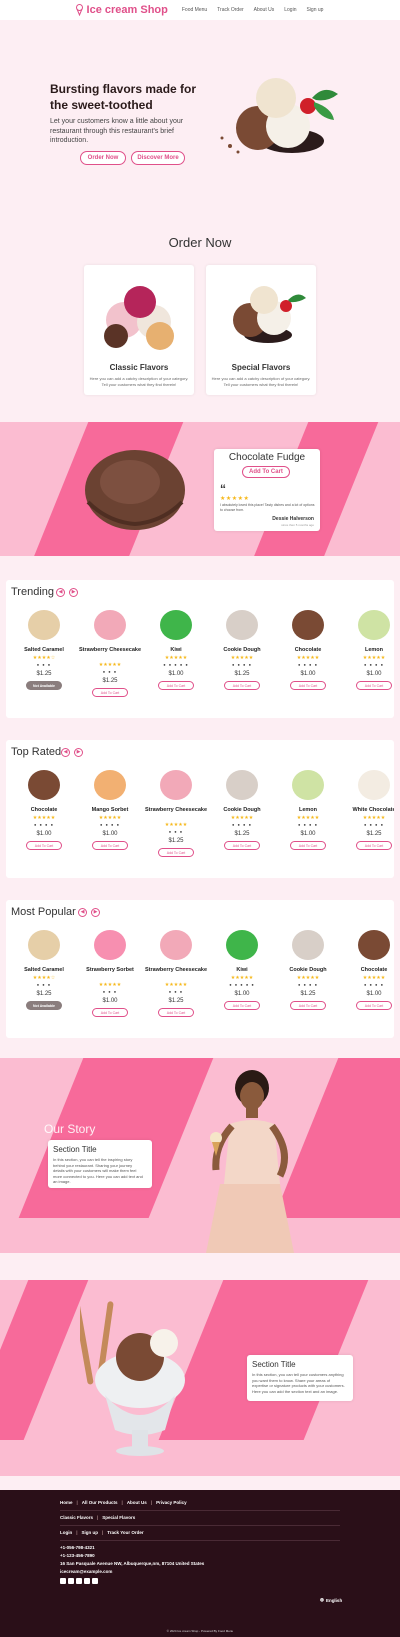 This screenshot has width=400, height=1637. Describe the element at coordinates (266, 472) in the screenshot. I see `featured-add-to-cart-button: Add To Cart` at that location.